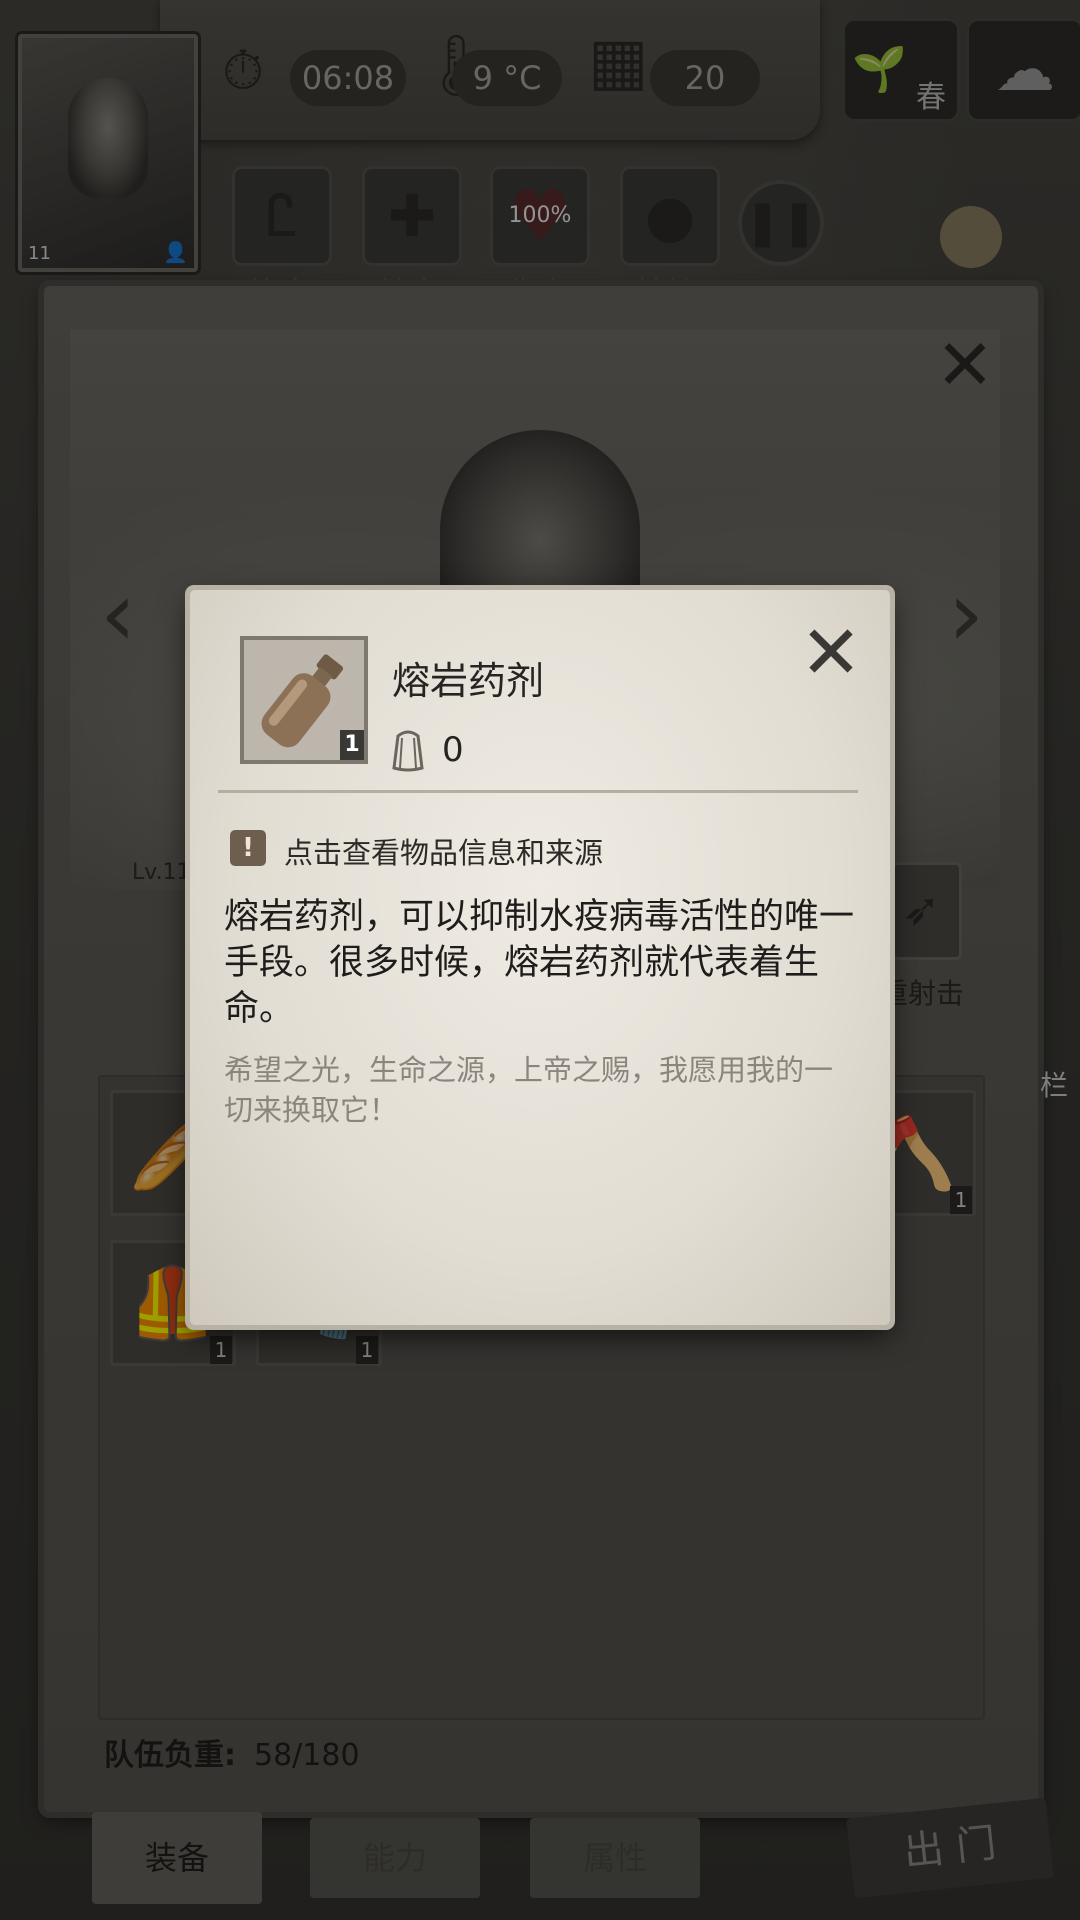 This screenshot has width=1080, height=1920. What do you see at coordinates (352, 745) in the screenshot?
I see `item-count: 1` at bounding box center [352, 745].